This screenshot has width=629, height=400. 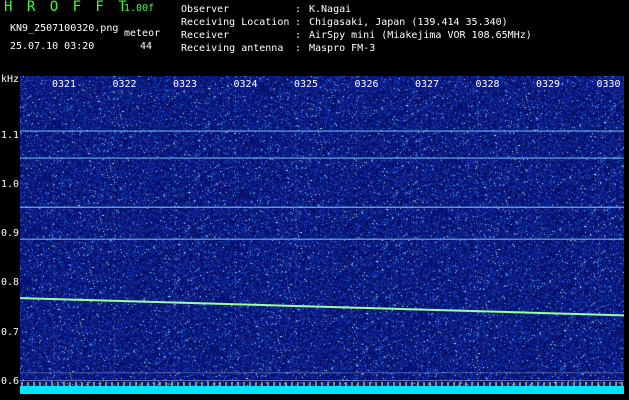 I want to click on time-label: 0321, so click(x=64, y=84).